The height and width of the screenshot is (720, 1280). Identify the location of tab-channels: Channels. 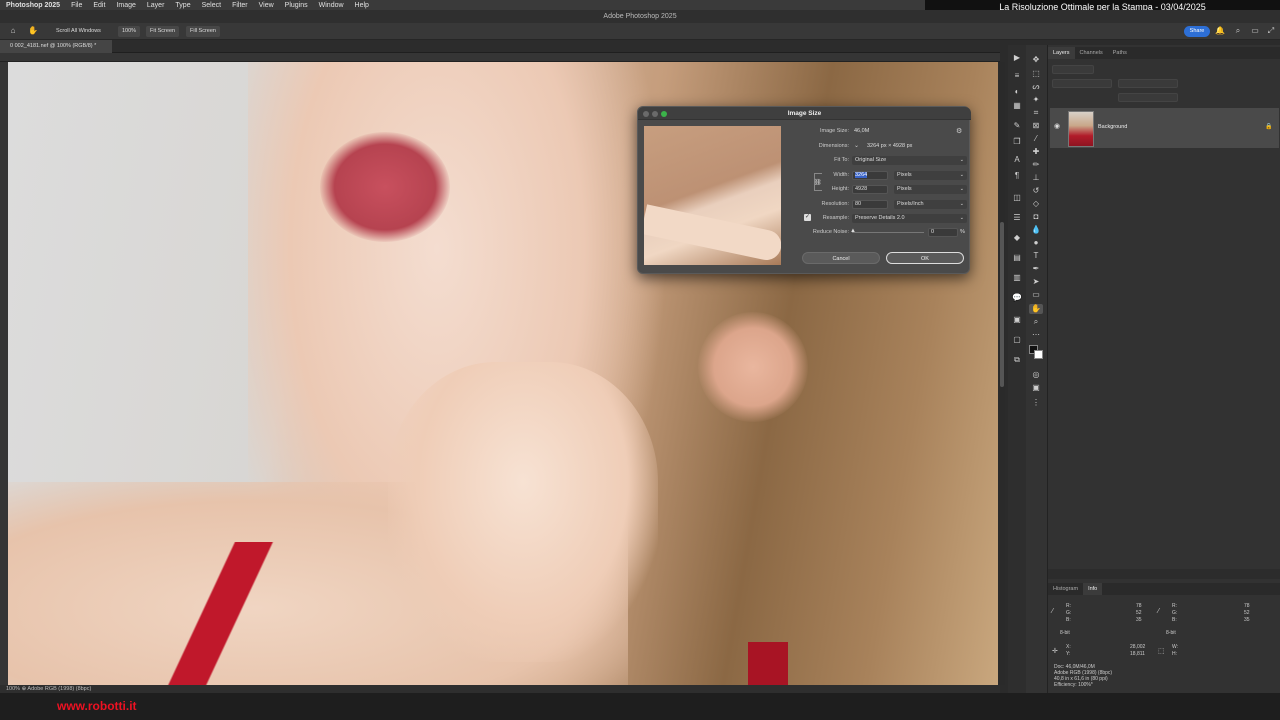
(1091, 53).